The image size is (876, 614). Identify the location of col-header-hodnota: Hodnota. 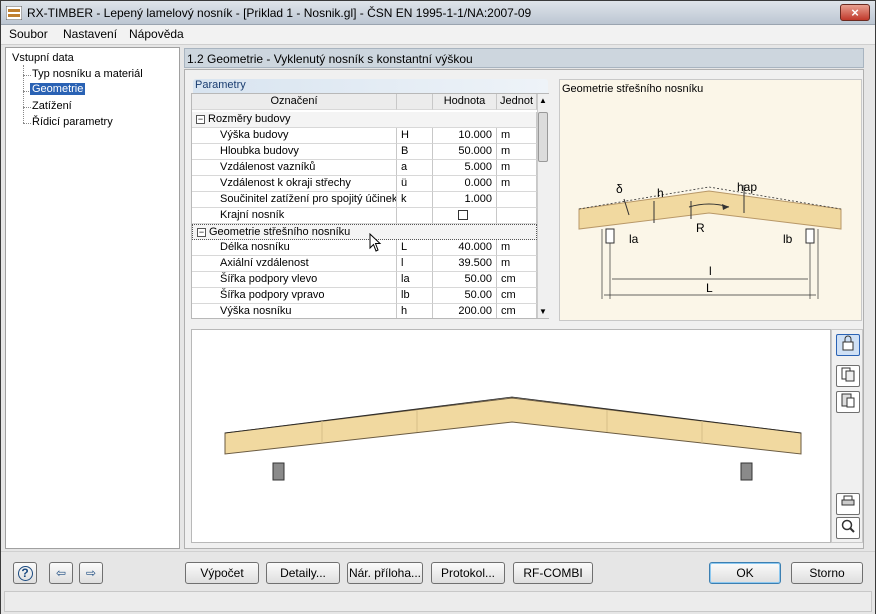
(465, 102).